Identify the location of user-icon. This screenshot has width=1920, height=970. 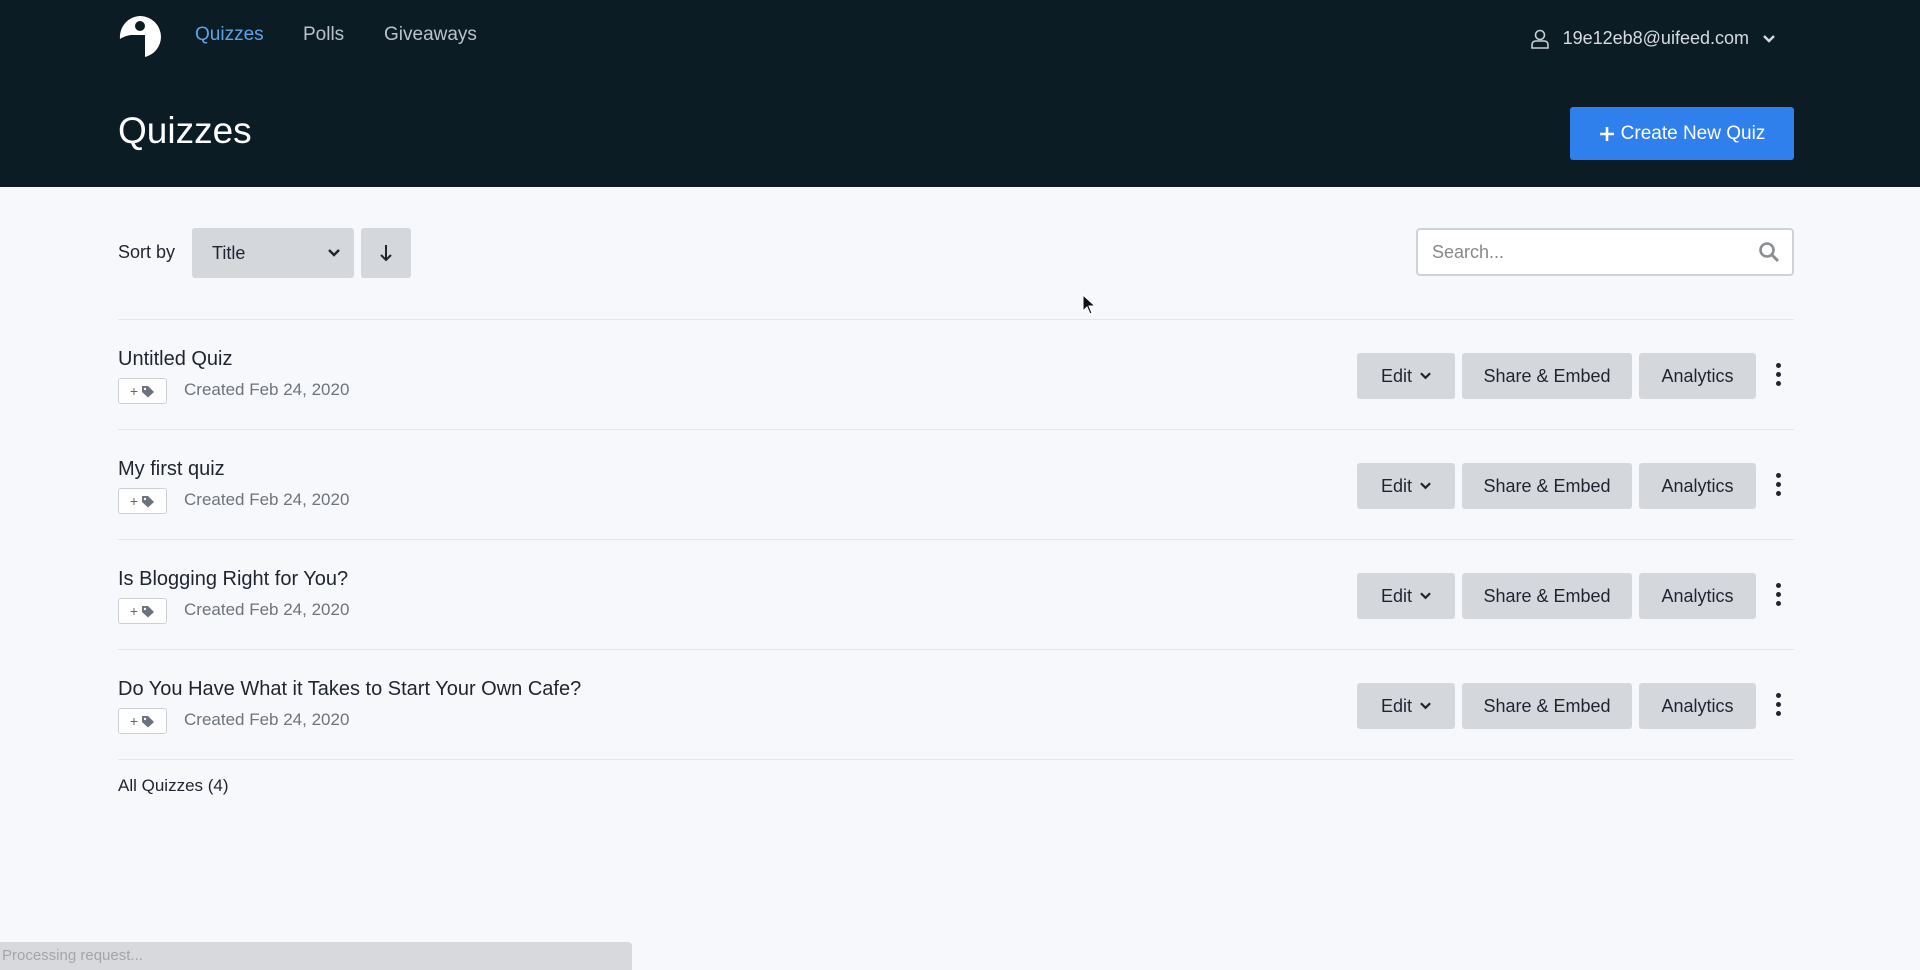
(1539, 39).